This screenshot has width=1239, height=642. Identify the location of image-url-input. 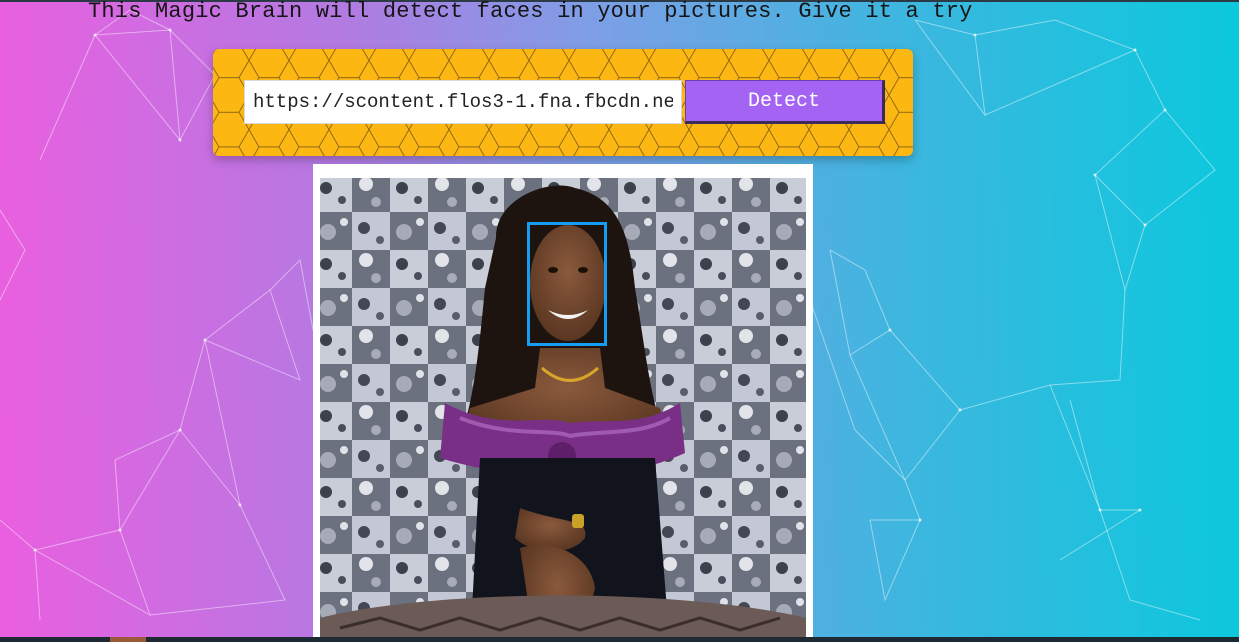
(463, 102).